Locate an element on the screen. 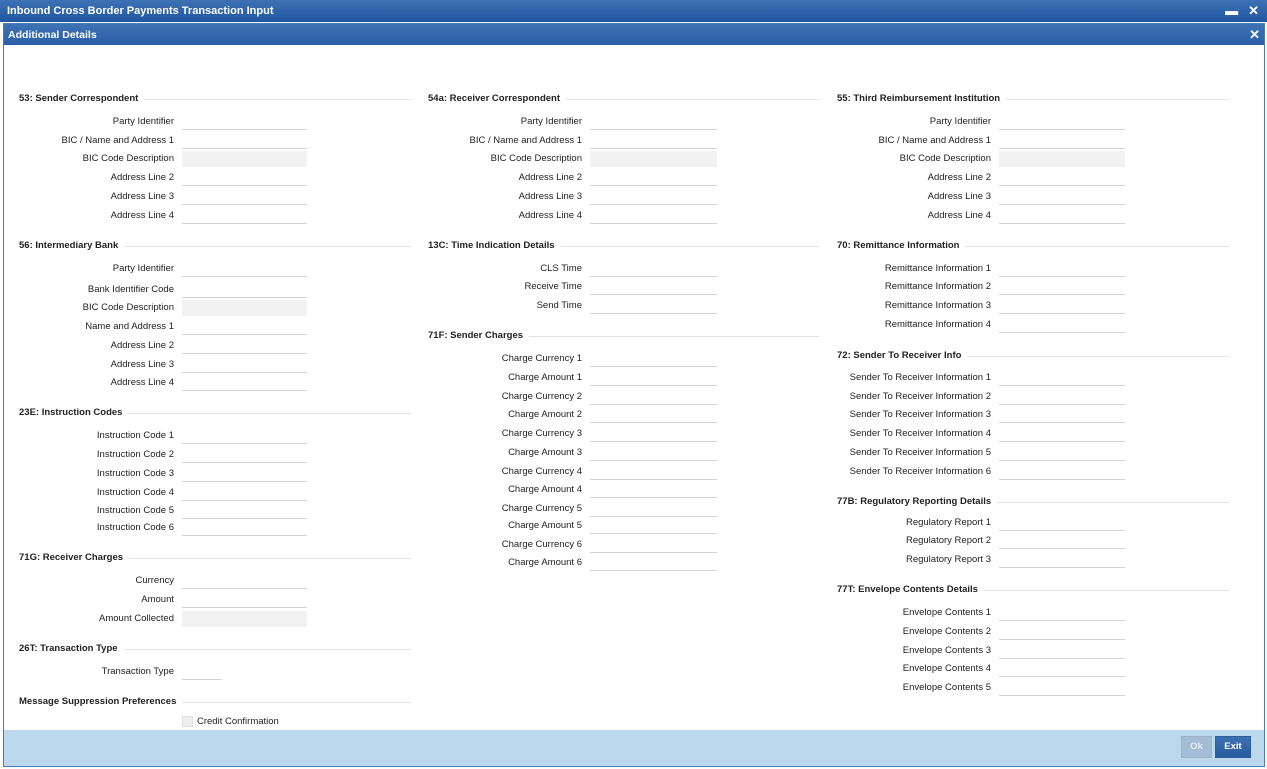  dialog-titlebar: Additional Details ✕ is located at coordinates (634, 34).